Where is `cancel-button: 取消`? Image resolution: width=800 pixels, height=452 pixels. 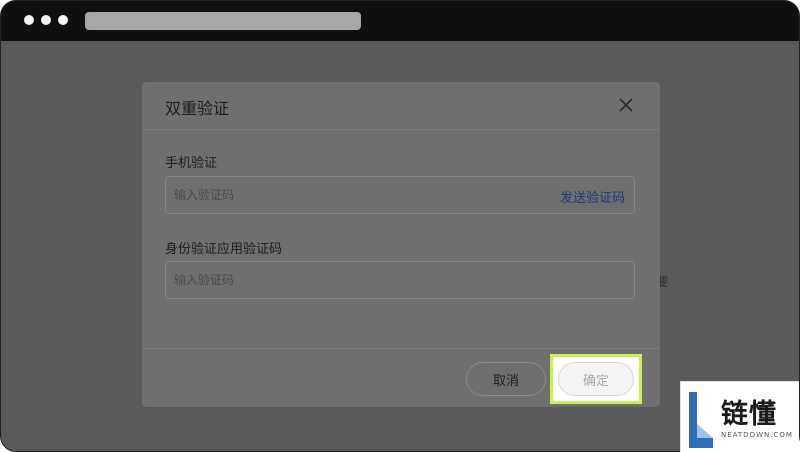
cancel-button: 取消 is located at coordinates (506, 379).